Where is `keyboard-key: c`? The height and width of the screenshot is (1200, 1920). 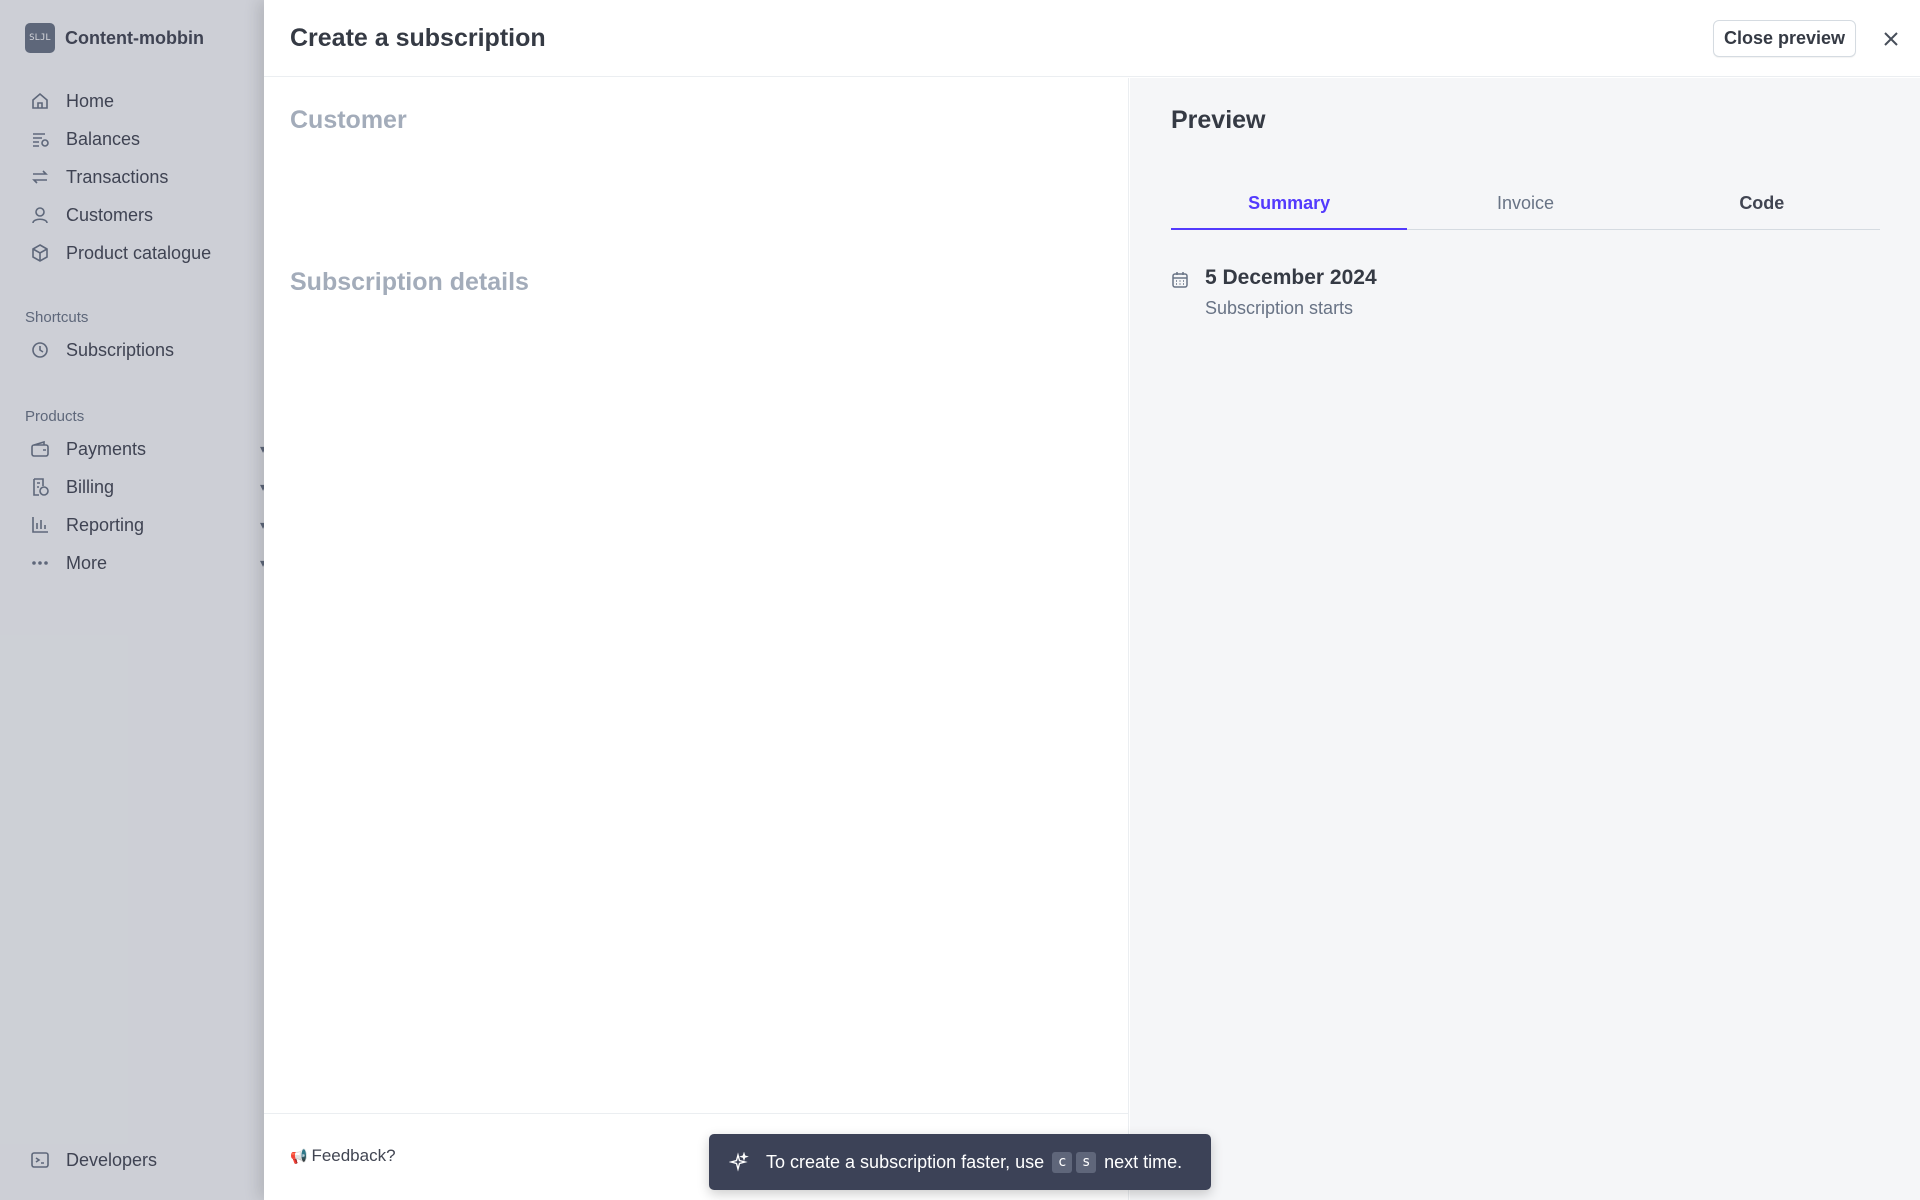 keyboard-key: c is located at coordinates (1062, 1162).